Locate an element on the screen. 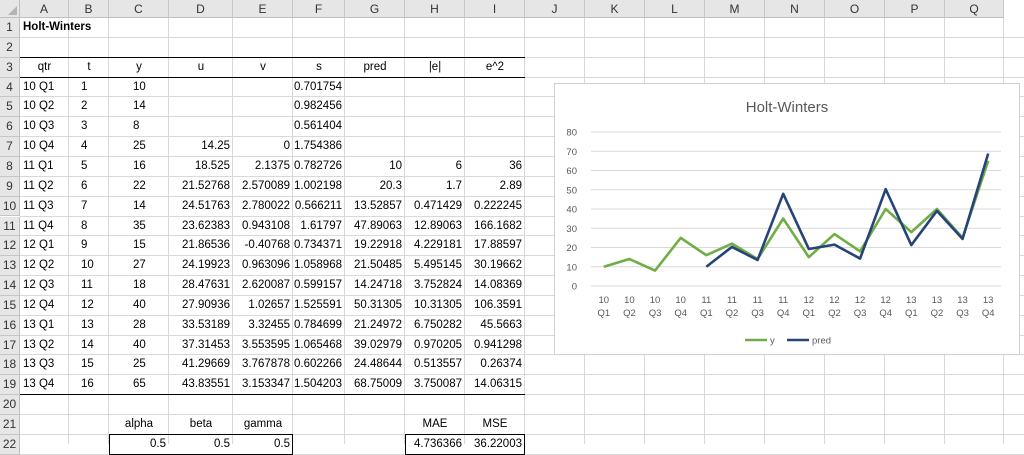 This screenshot has width=1024, height=455. data-cell: 2.1375 is located at coordinates (263, 167).